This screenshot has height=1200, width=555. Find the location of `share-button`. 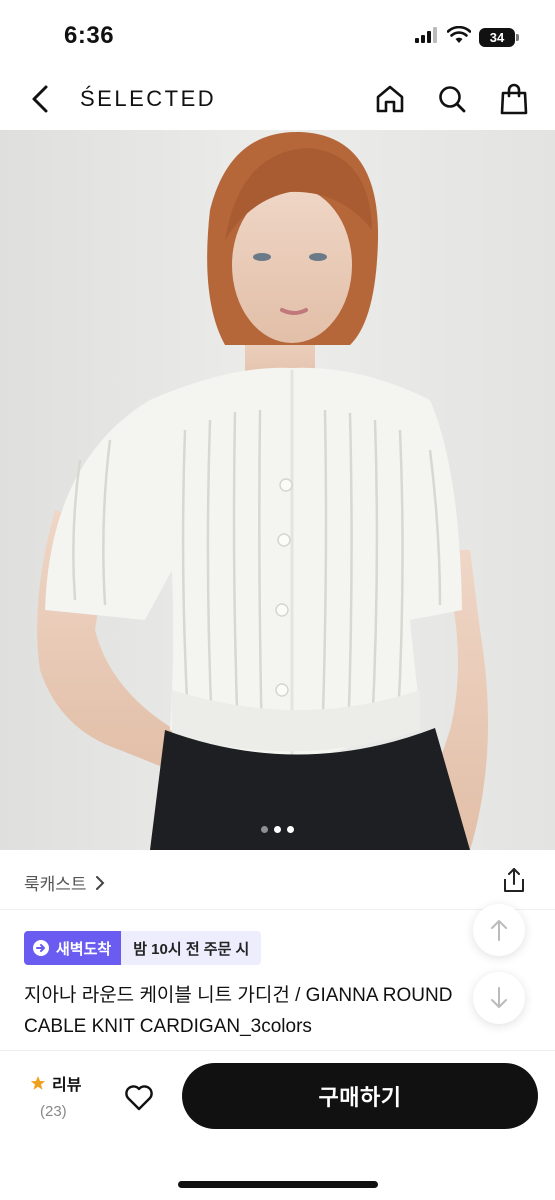

share-button is located at coordinates (514, 880).